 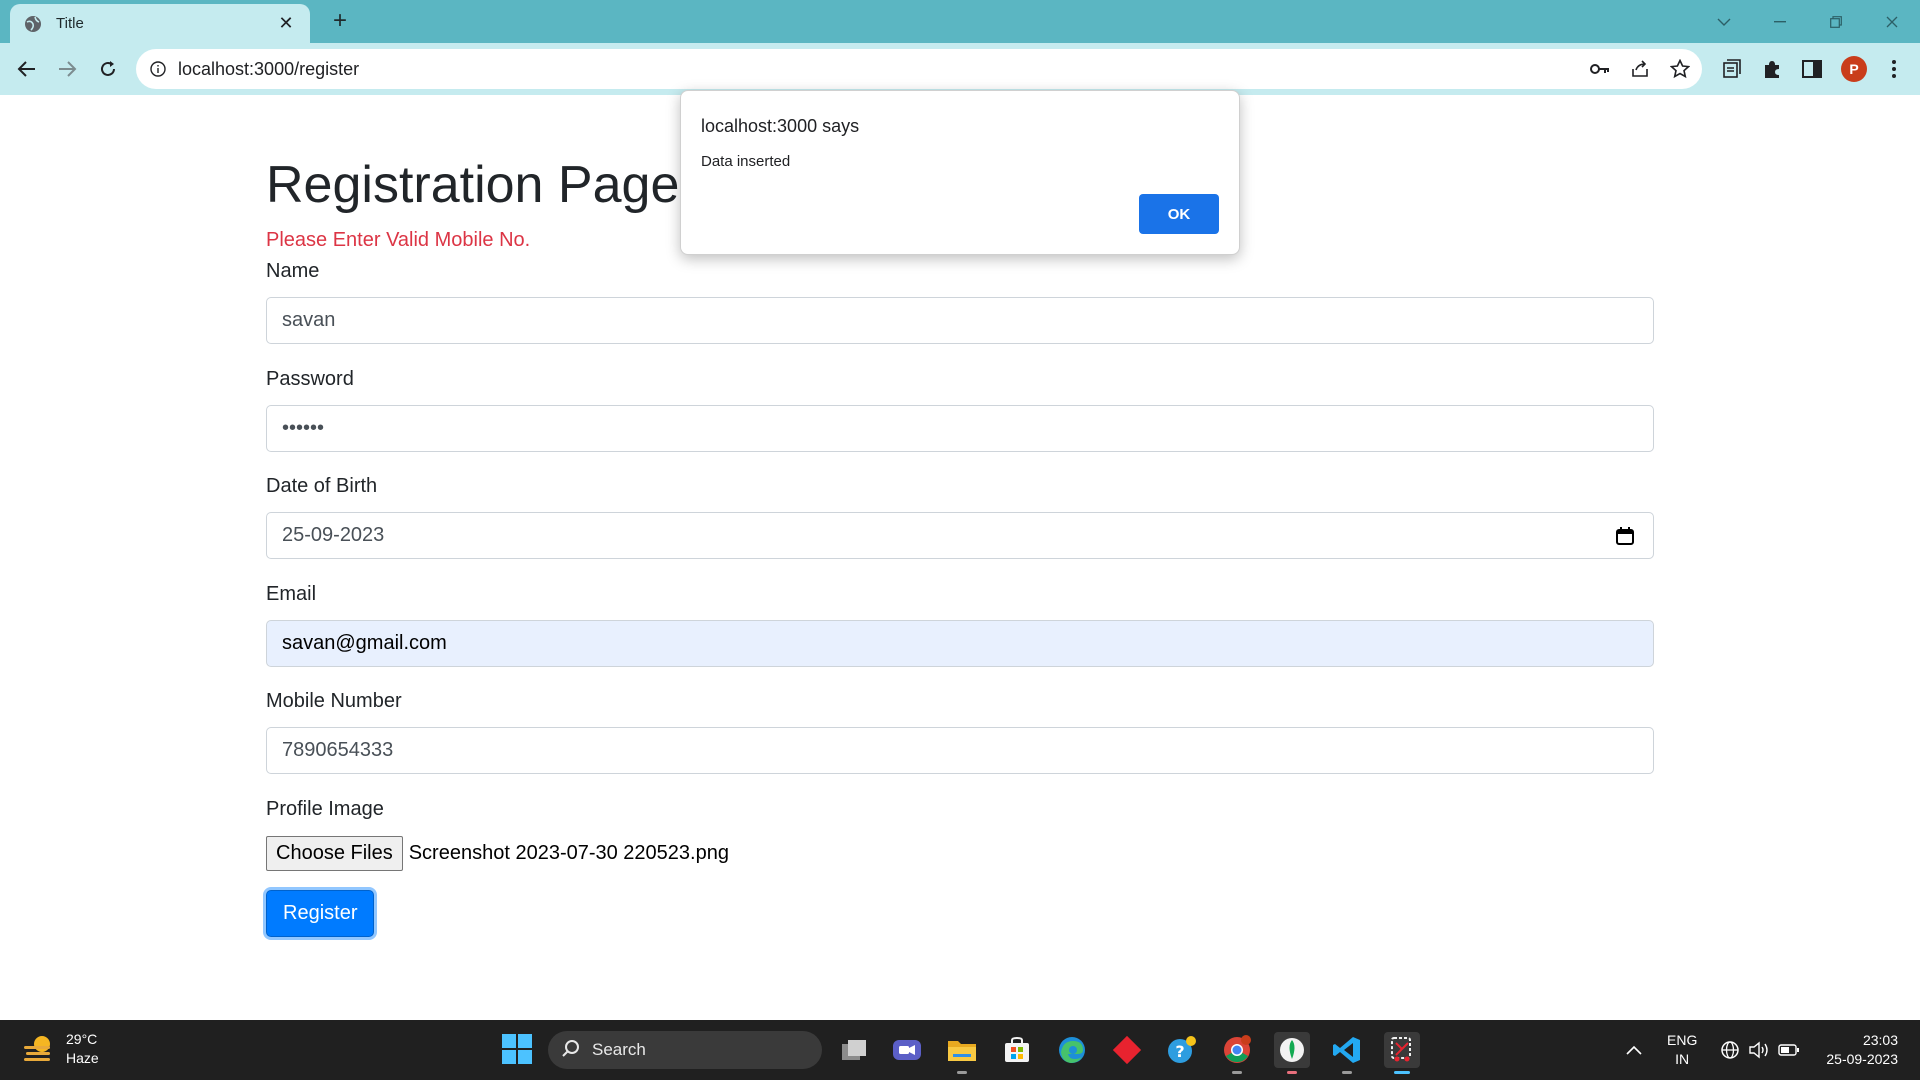 What do you see at coordinates (291, 594) in the screenshot?
I see `email-label: Email` at bounding box center [291, 594].